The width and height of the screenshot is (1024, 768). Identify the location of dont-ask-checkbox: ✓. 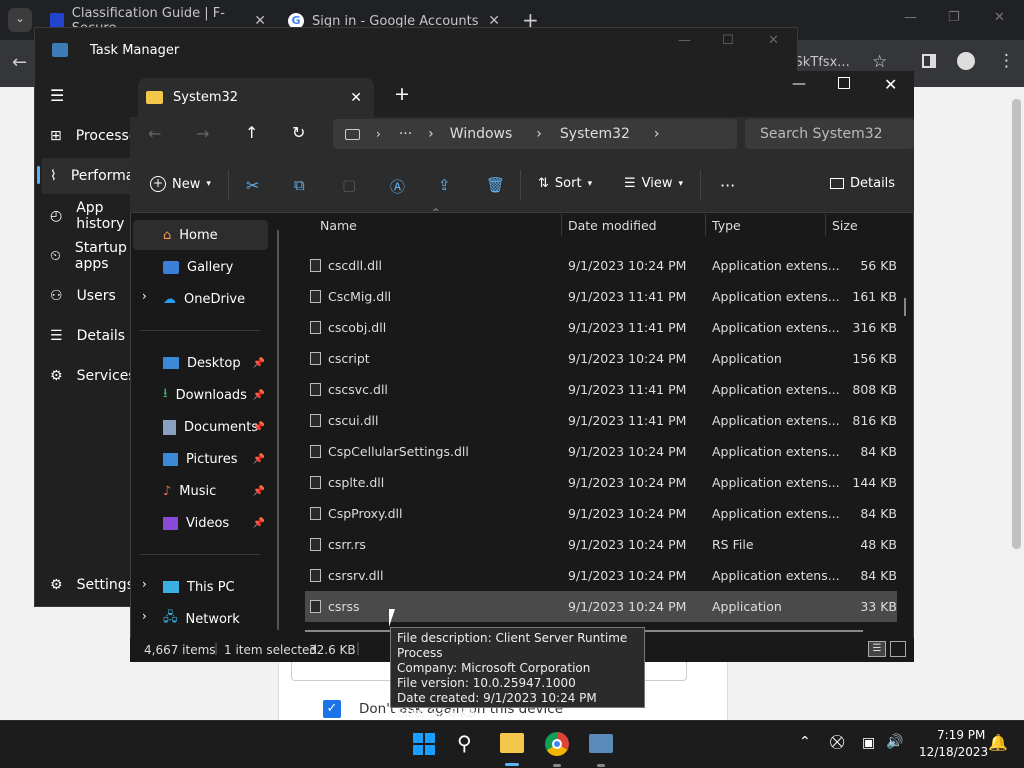
(332, 709).